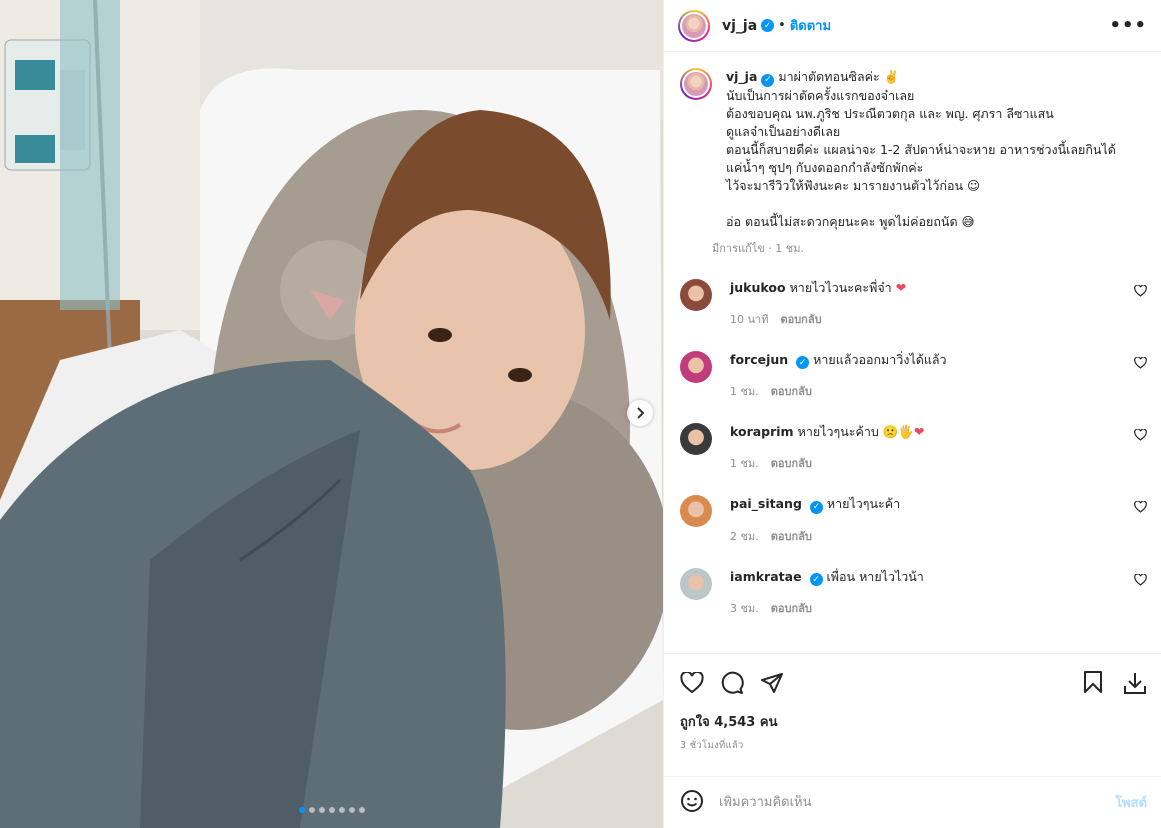 The image size is (1161, 828). What do you see at coordinates (766, 576) in the screenshot?
I see `commenter-username: iamkratae` at bounding box center [766, 576].